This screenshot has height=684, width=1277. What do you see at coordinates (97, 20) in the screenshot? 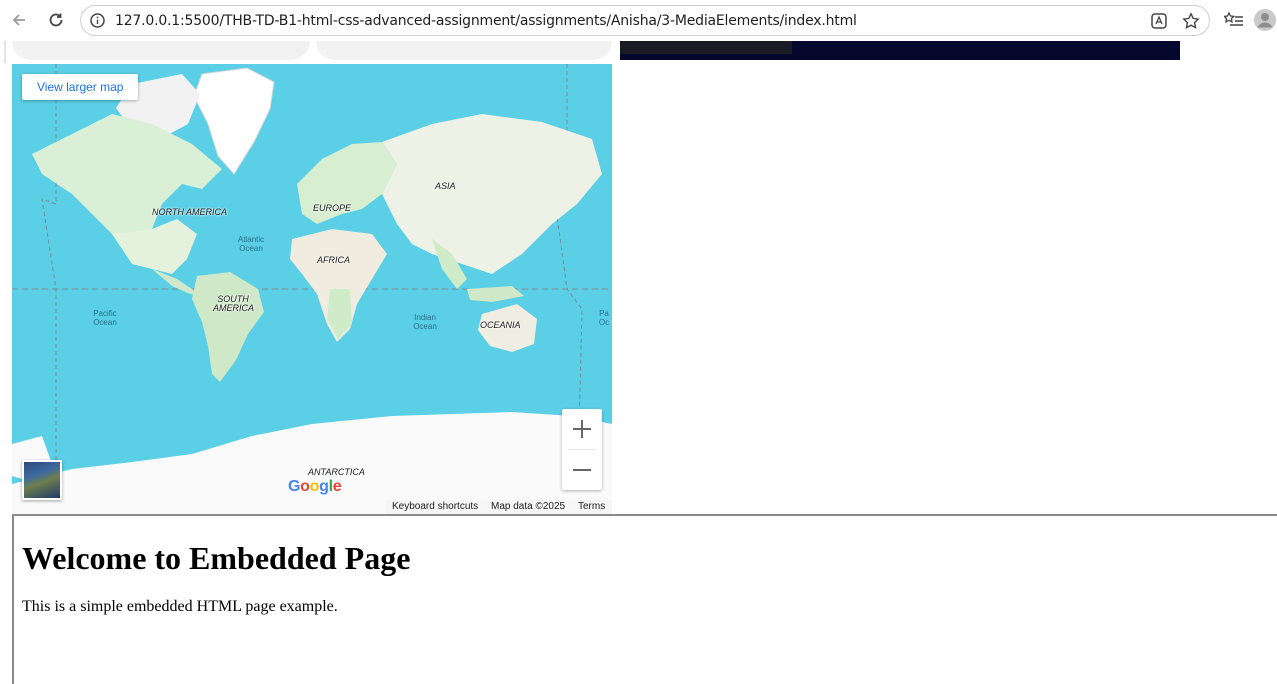
I see `site-info-icon` at bounding box center [97, 20].